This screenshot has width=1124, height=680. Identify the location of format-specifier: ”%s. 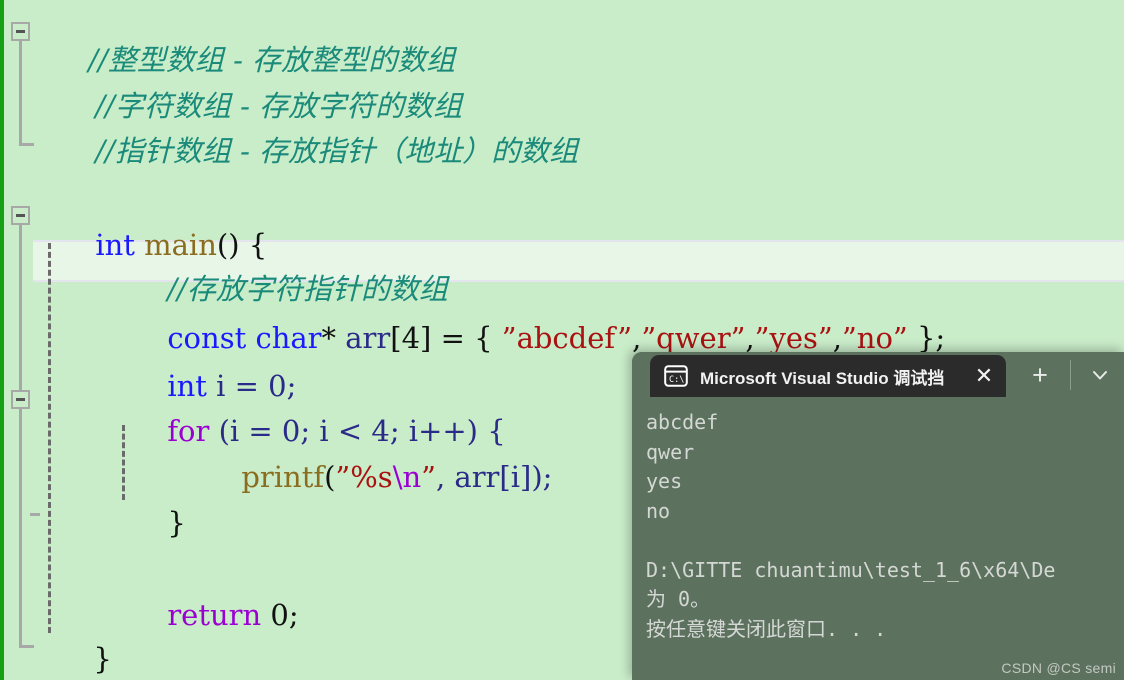
(364, 477).